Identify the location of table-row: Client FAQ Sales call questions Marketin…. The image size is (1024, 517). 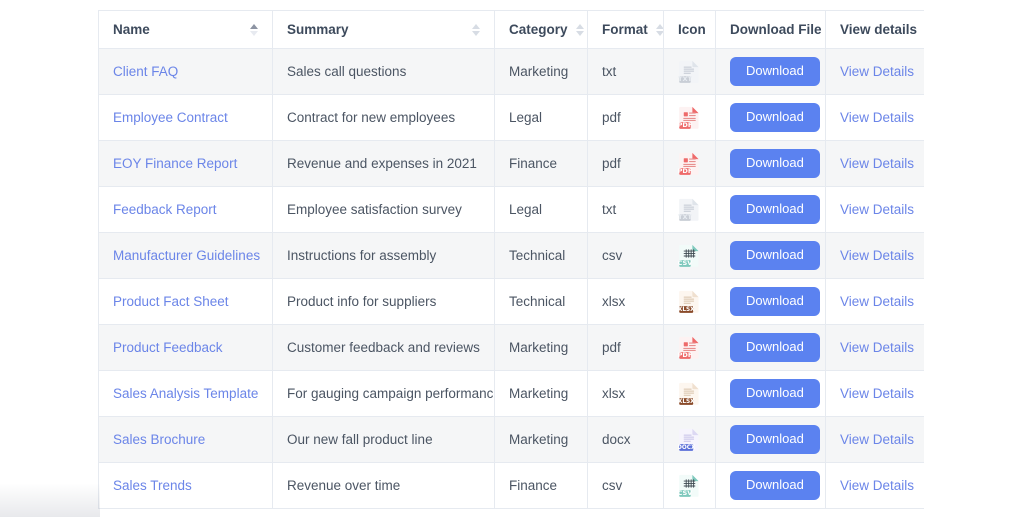
(511, 71).